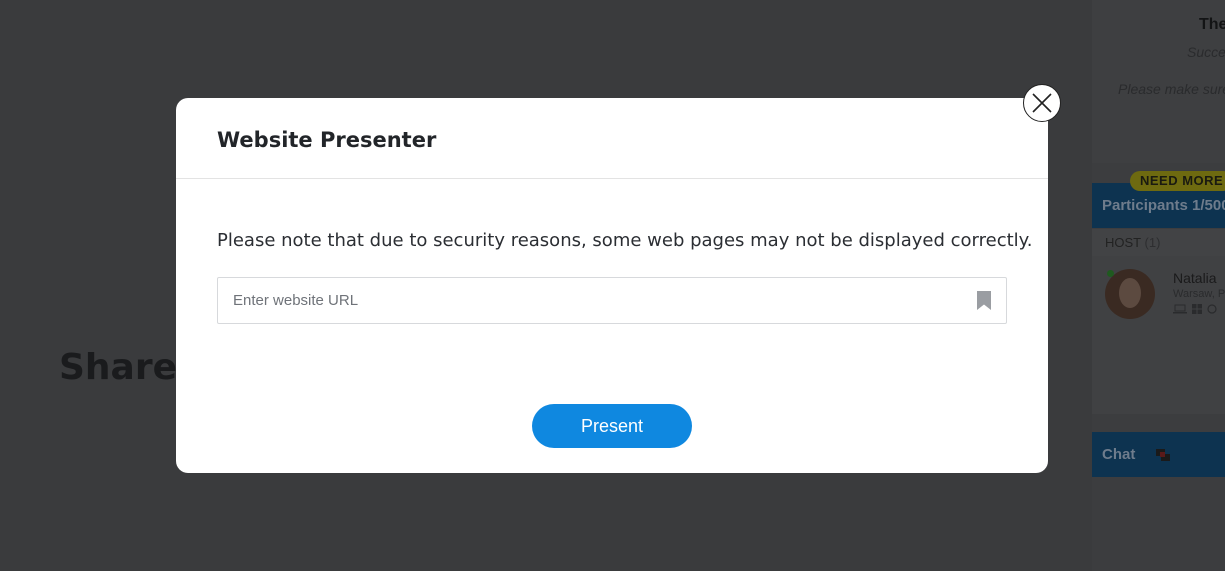 The width and height of the screenshot is (1225, 571). What do you see at coordinates (1163, 455) in the screenshot?
I see `chat-popout-icon` at bounding box center [1163, 455].